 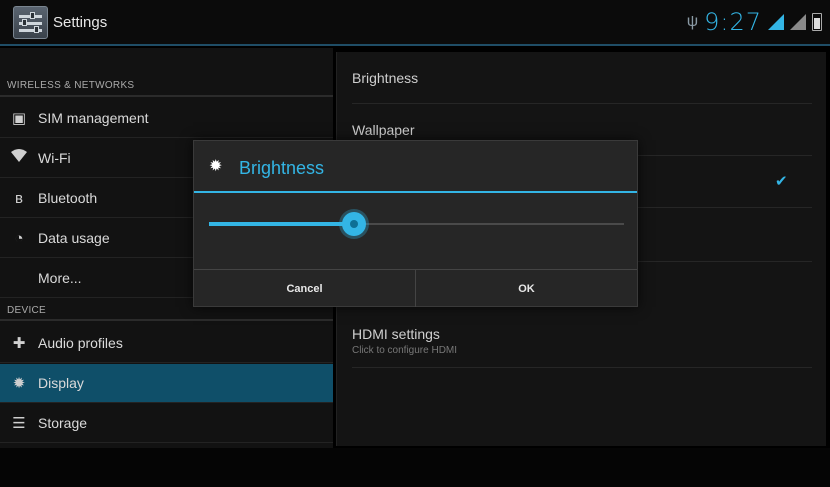 What do you see at coordinates (71, 85) in the screenshot?
I see `section-header-wireless: WIRELESS & NETWORKS` at bounding box center [71, 85].